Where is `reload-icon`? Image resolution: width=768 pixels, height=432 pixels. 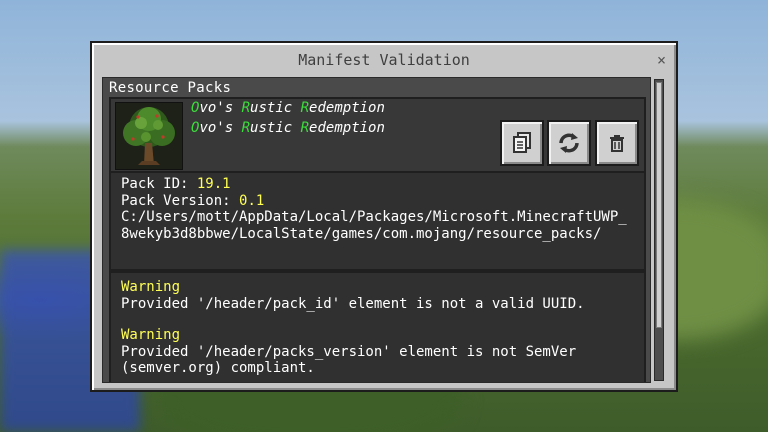
reload-icon is located at coordinates (569, 143).